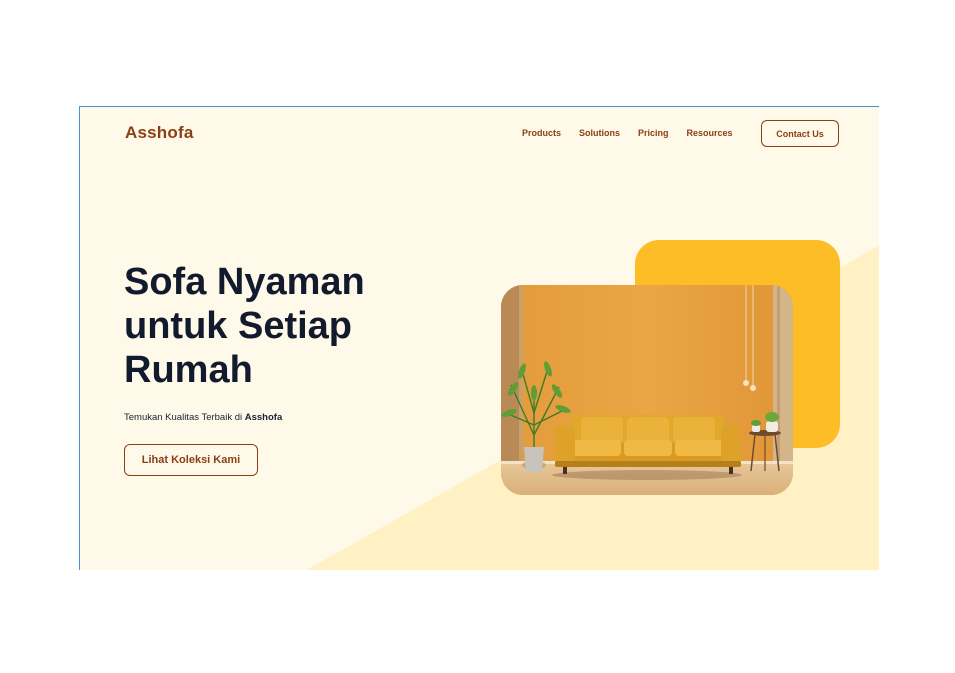 Image resolution: width=955 pixels, height=673 pixels. What do you see at coordinates (627, 133) in the screenshot?
I see `main-nav: Products Solutions Pricing Resources` at bounding box center [627, 133].